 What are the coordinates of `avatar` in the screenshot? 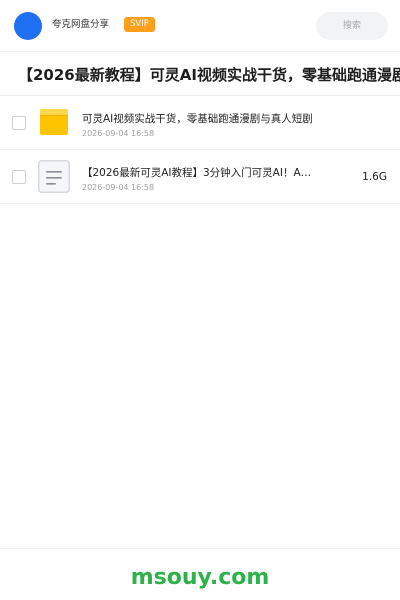 It's located at (28, 26).